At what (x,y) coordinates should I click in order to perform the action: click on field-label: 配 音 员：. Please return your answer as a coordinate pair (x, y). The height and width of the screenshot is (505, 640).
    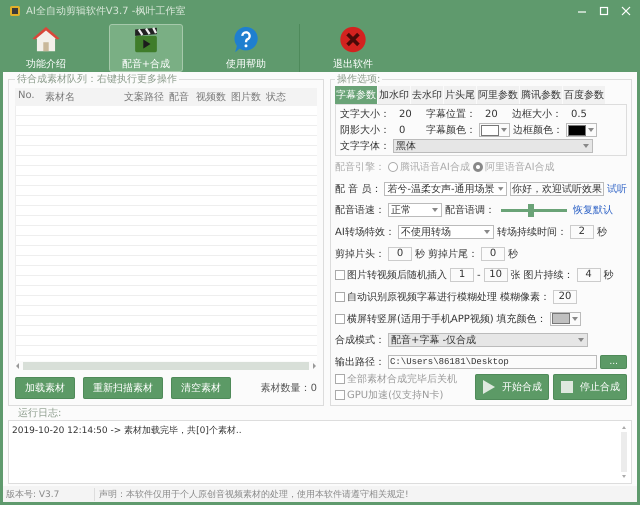
    Looking at the image, I should click on (358, 189).